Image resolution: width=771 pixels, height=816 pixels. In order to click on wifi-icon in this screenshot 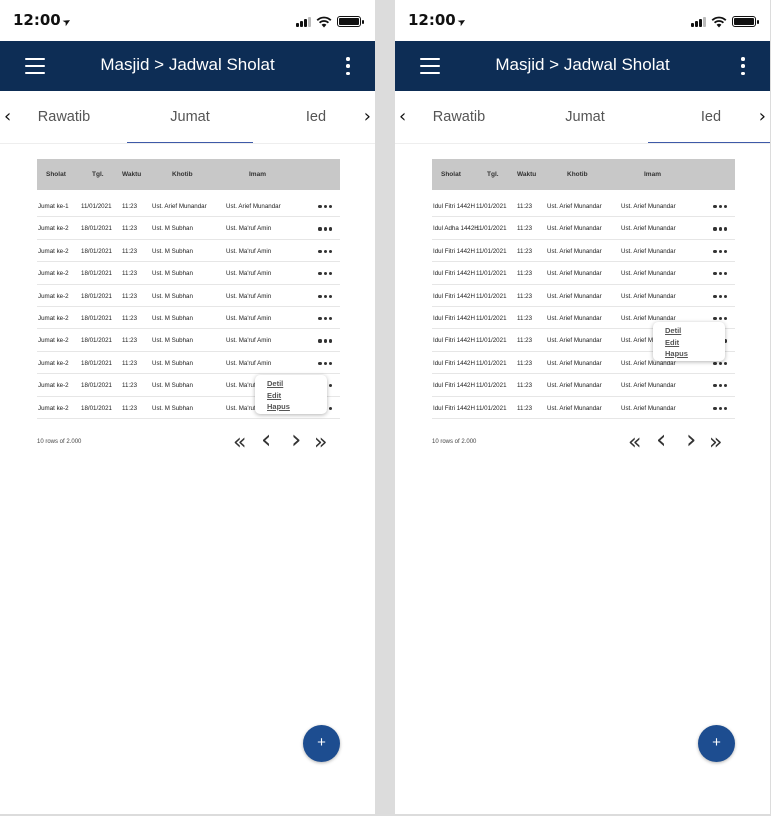, I will do `click(719, 21)`.